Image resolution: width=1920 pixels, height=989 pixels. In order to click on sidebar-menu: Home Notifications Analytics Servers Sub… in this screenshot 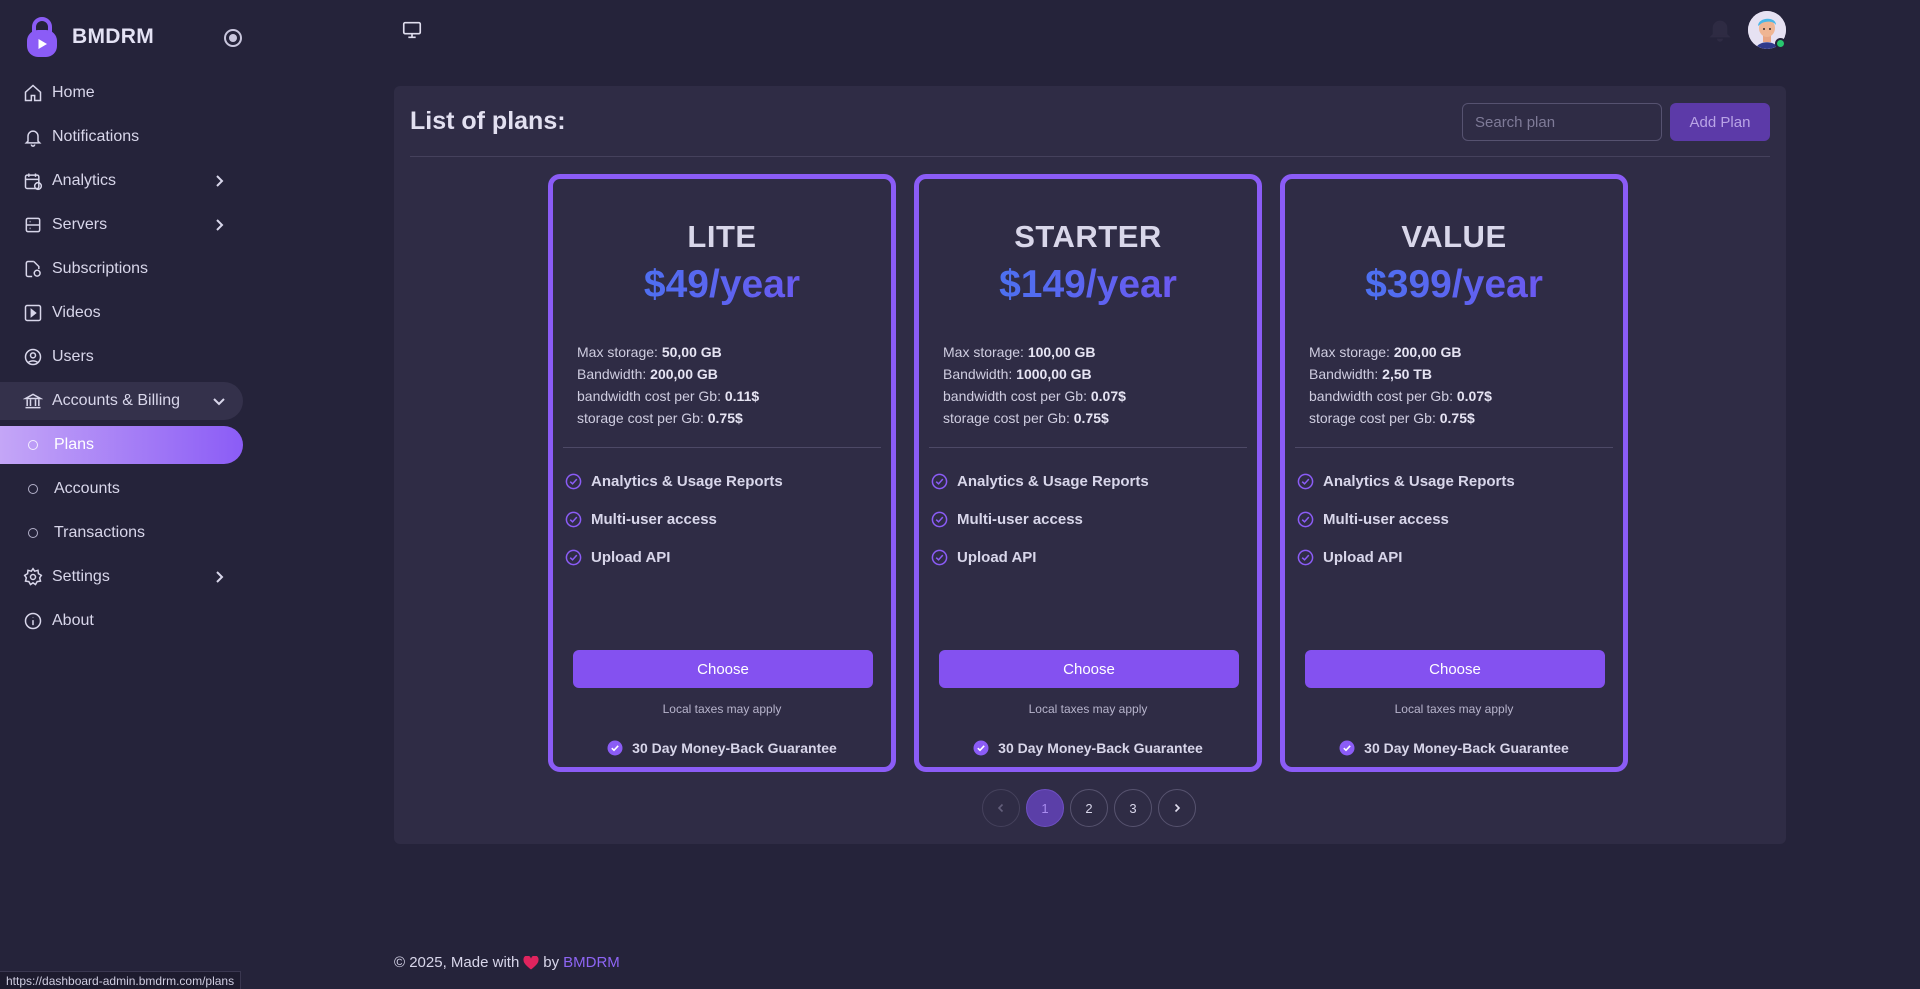, I will do `click(121, 360)`.